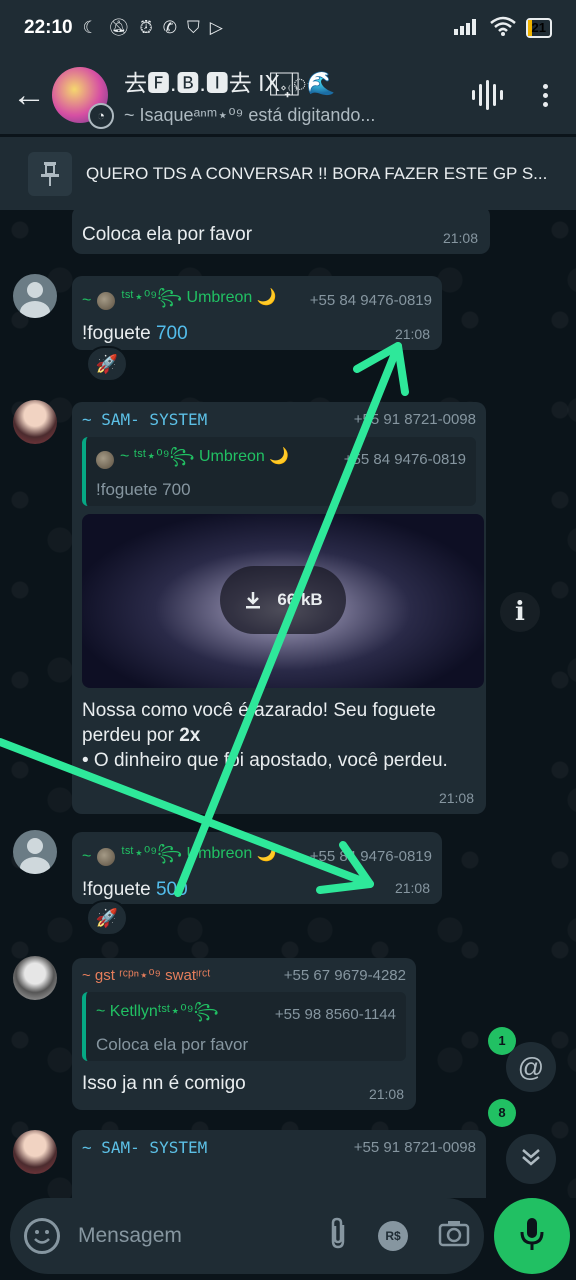  What do you see at coordinates (545, 95) in the screenshot?
I see `more-options-icon` at bounding box center [545, 95].